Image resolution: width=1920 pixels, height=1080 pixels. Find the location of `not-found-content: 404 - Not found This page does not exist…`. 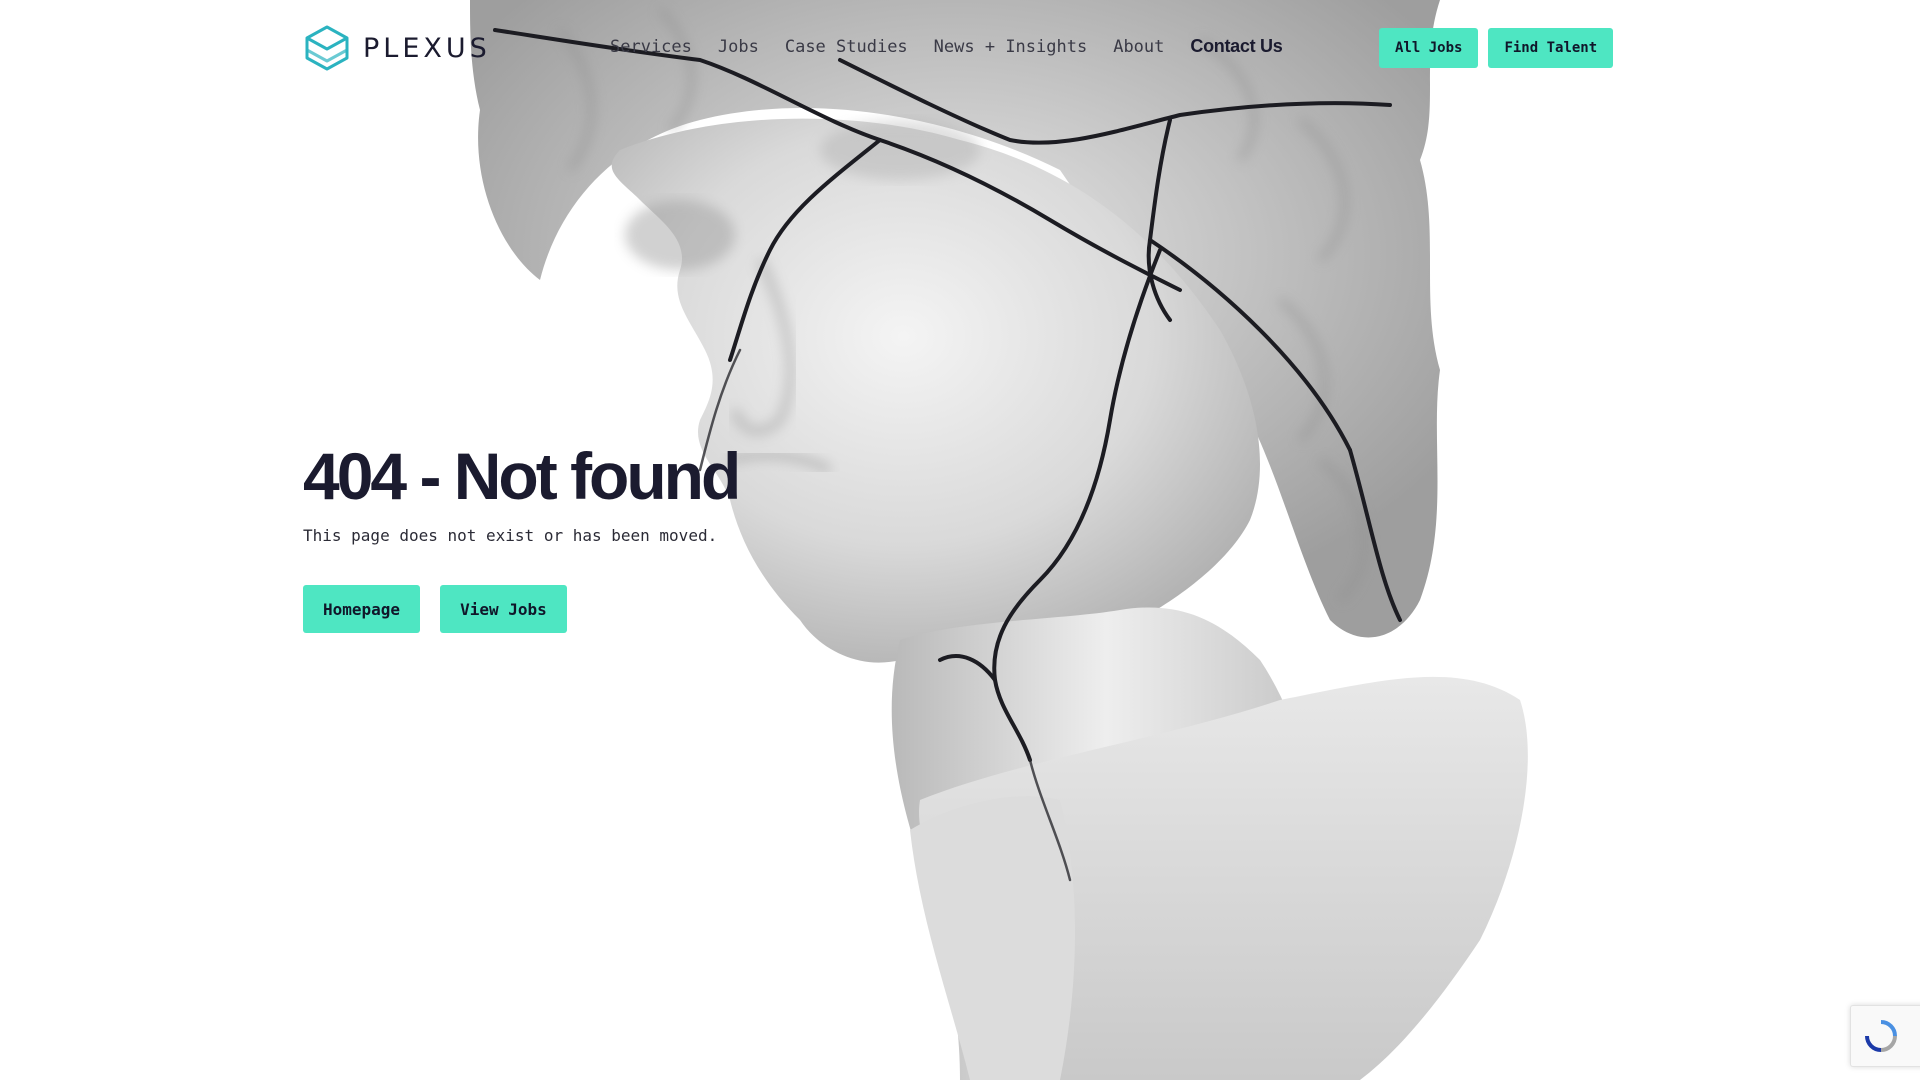

not-found-content: 404 - Not found This page does not exist… is located at coordinates (522, 536).